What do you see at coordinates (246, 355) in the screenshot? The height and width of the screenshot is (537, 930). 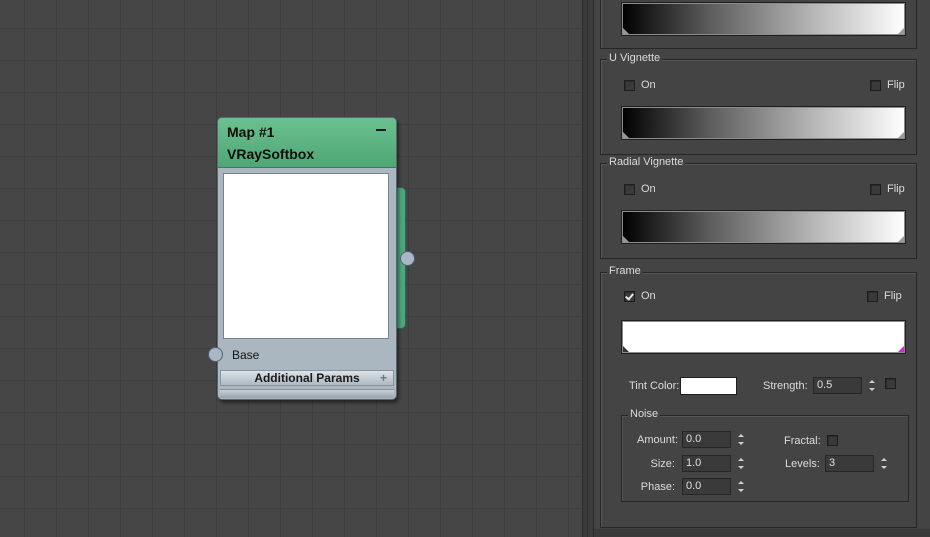 I see `input-label-base: Base` at bounding box center [246, 355].